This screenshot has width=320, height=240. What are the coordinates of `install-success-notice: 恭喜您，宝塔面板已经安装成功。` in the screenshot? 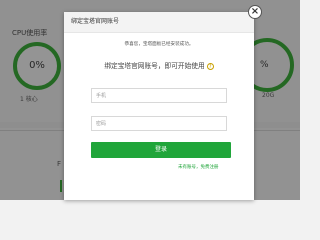 It's located at (159, 44).